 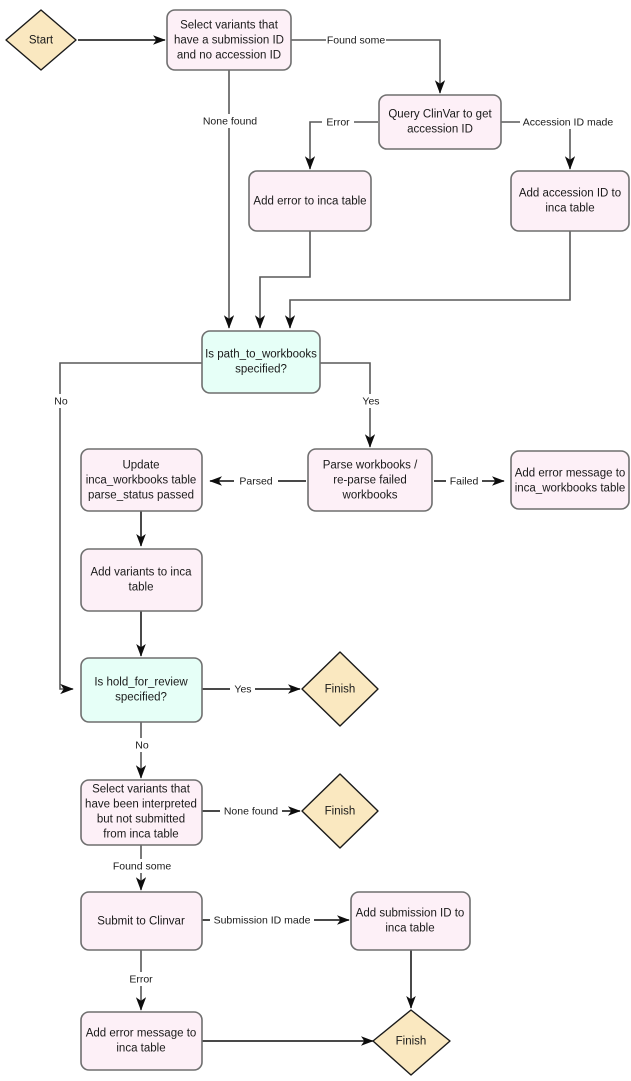 What do you see at coordinates (409, 929) in the screenshot?
I see `add-submission-line-2: inca table` at bounding box center [409, 929].